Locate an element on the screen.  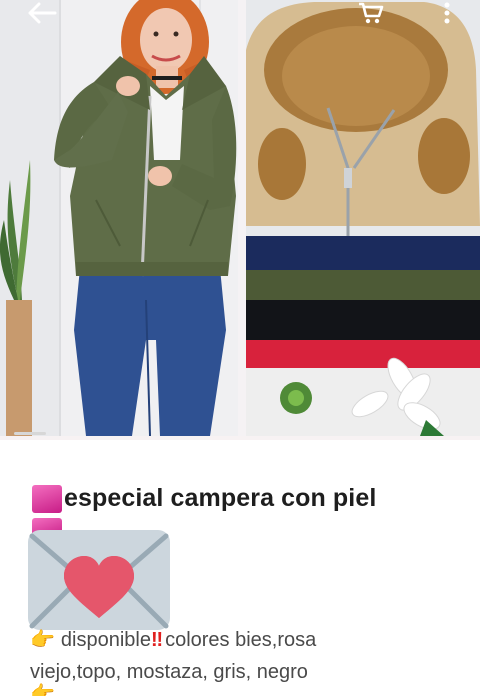
double-exclamation-icon: ‼ is located at coordinates (156, 640).